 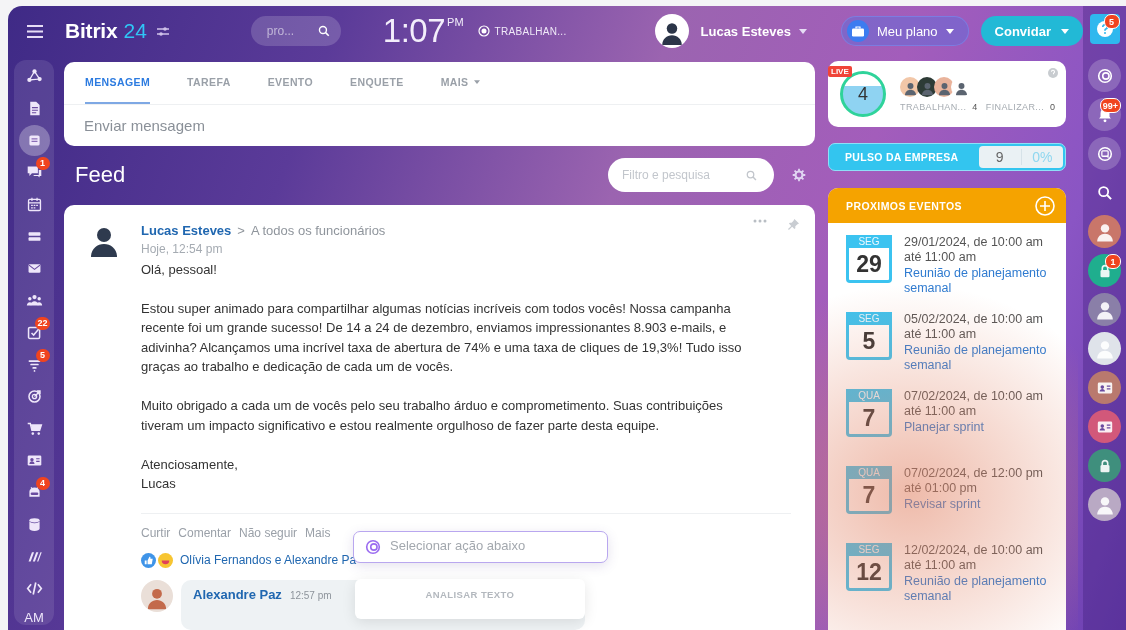 What do you see at coordinates (179, 269) in the screenshot?
I see `post-text: Olá, pessoal!` at bounding box center [179, 269].